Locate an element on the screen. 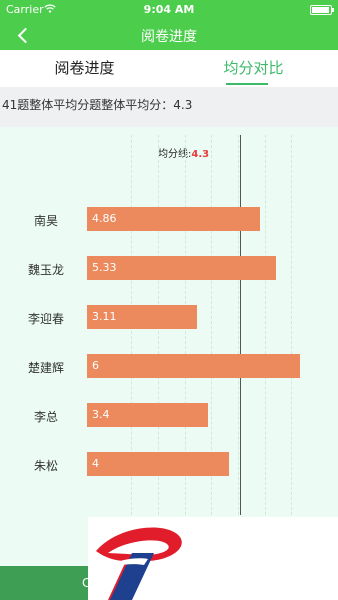 Image resolution: width=338 pixels, height=600 pixels. page-title: 阅卷进度 is located at coordinates (169, 37).